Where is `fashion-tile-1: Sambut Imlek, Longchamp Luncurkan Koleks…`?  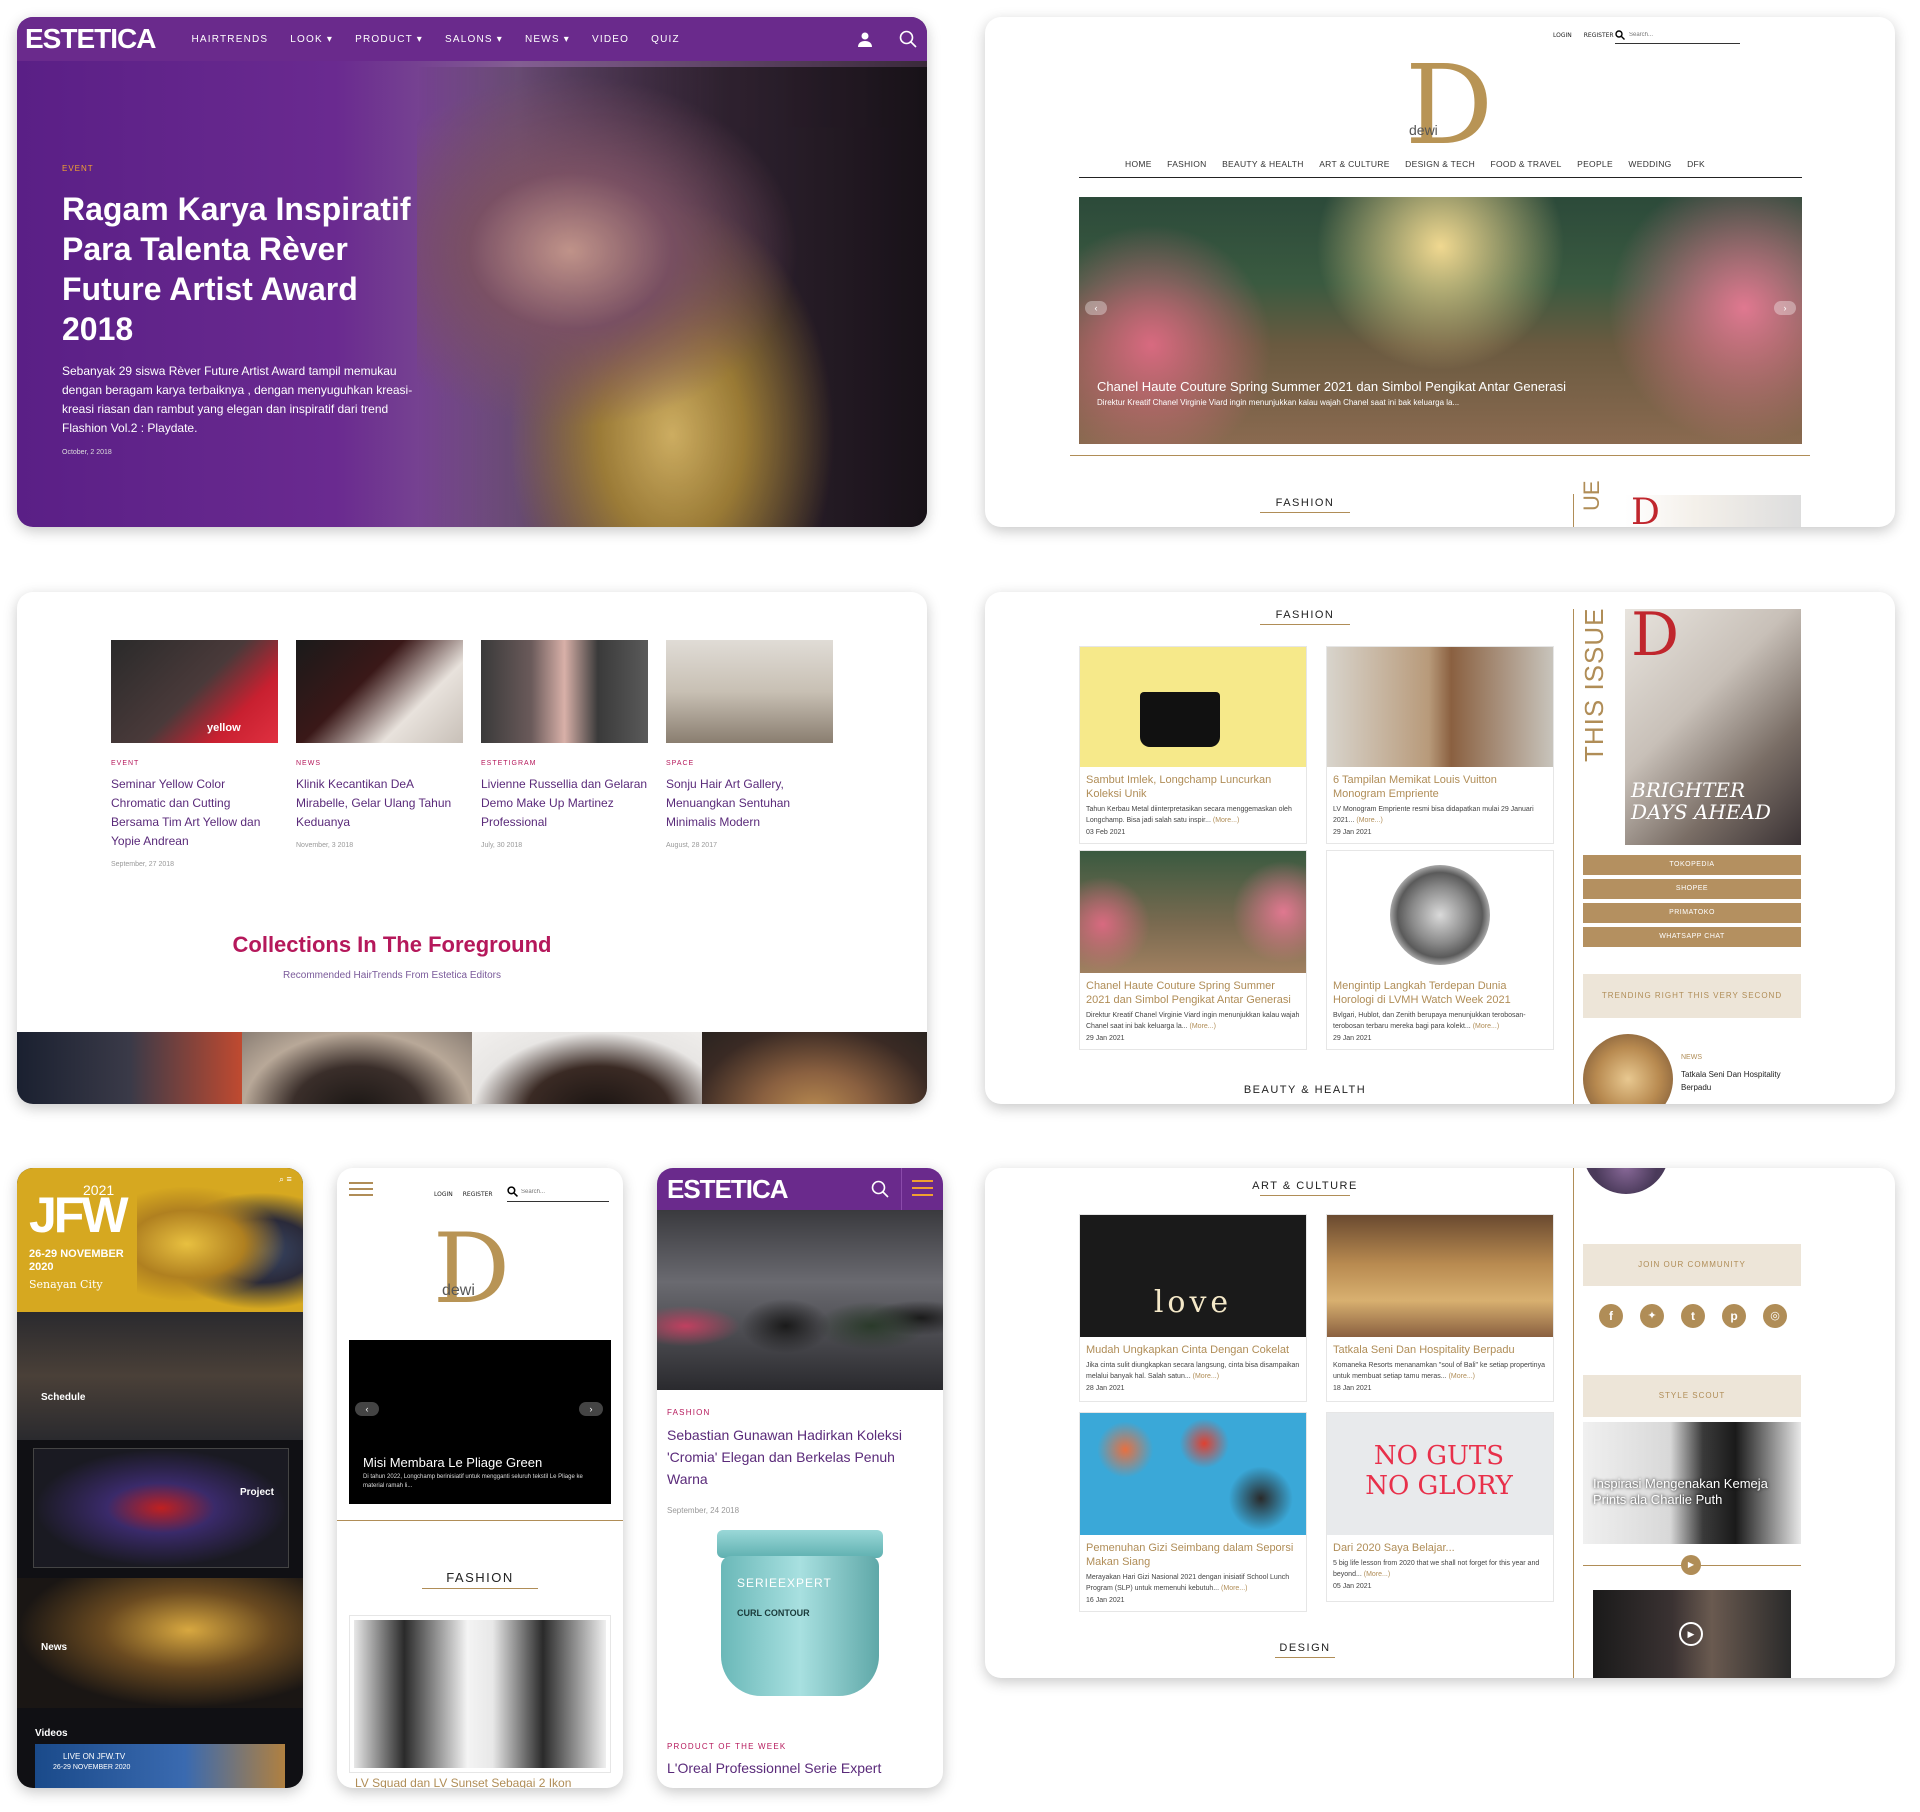
fashion-tile-1: Sambut Imlek, Longchamp Luncurkan Koleks… is located at coordinates (1193, 745).